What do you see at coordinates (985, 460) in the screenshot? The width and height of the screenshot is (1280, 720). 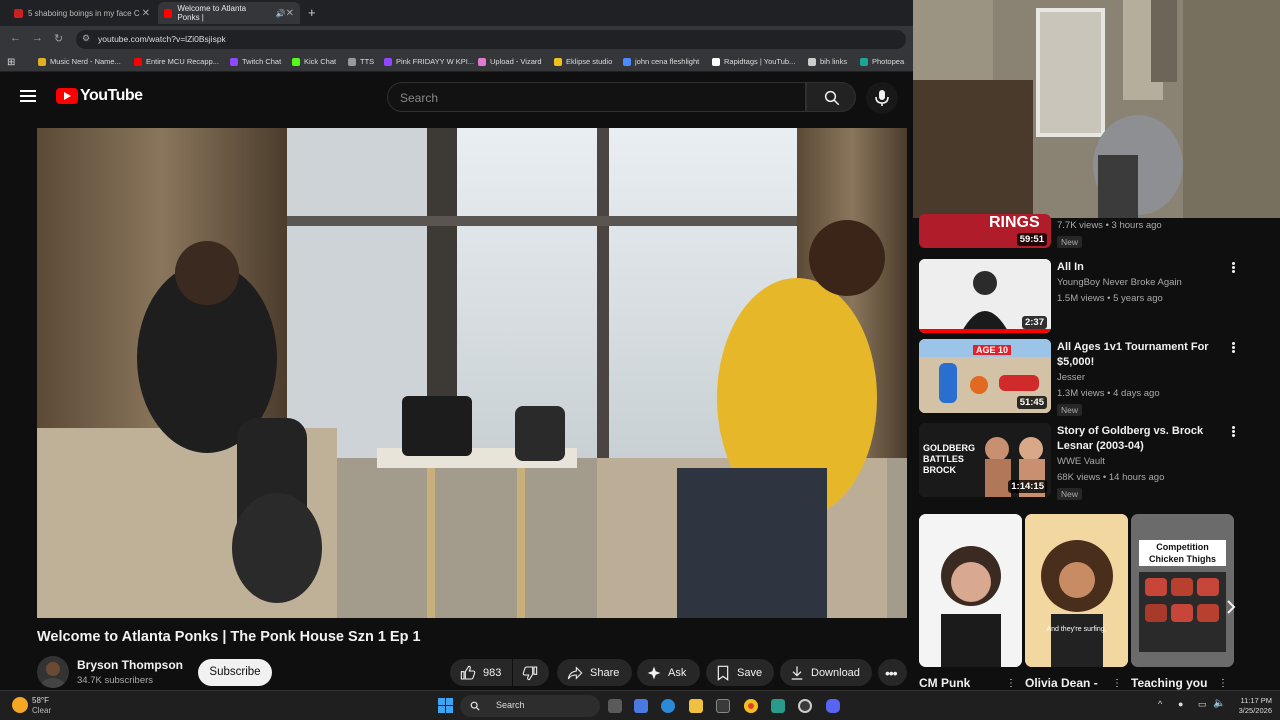 I see `video-thumbnail: GOLDBERG BATTLES BROCK 1:14:15` at bounding box center [985, 460].